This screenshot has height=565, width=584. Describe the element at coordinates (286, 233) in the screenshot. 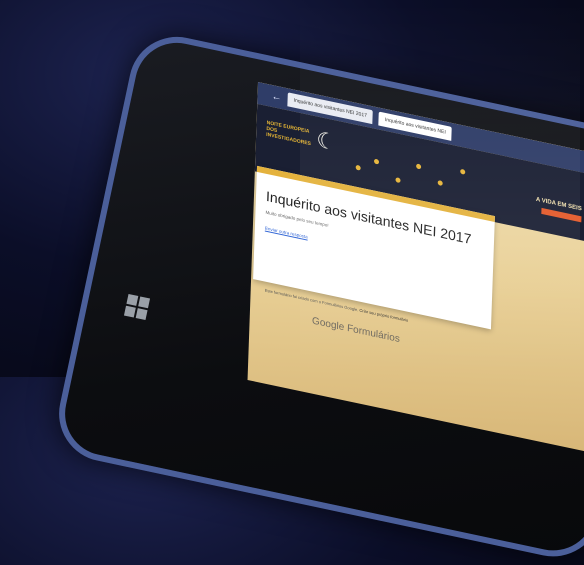

I see `submit-another-link: Enviar outra resposta` at that location.